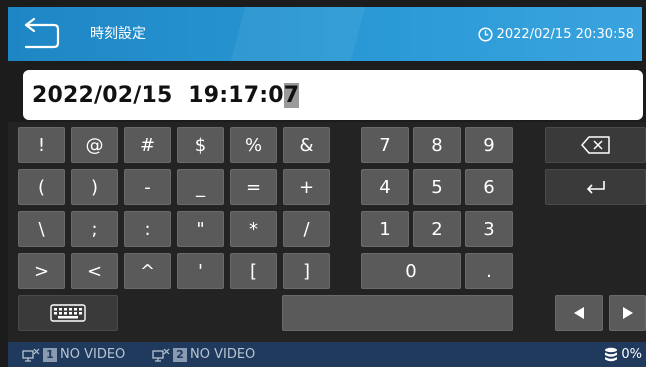 The image size is (646, 367). I want to click on key-1: 1, so click(385, 229).